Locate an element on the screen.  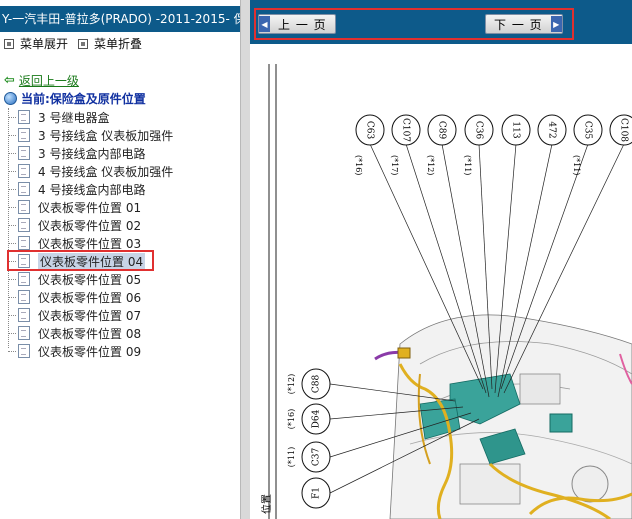
tree-item-label: 4 号接线盒 仪表板加强件 is located at coordinates (106, 171).